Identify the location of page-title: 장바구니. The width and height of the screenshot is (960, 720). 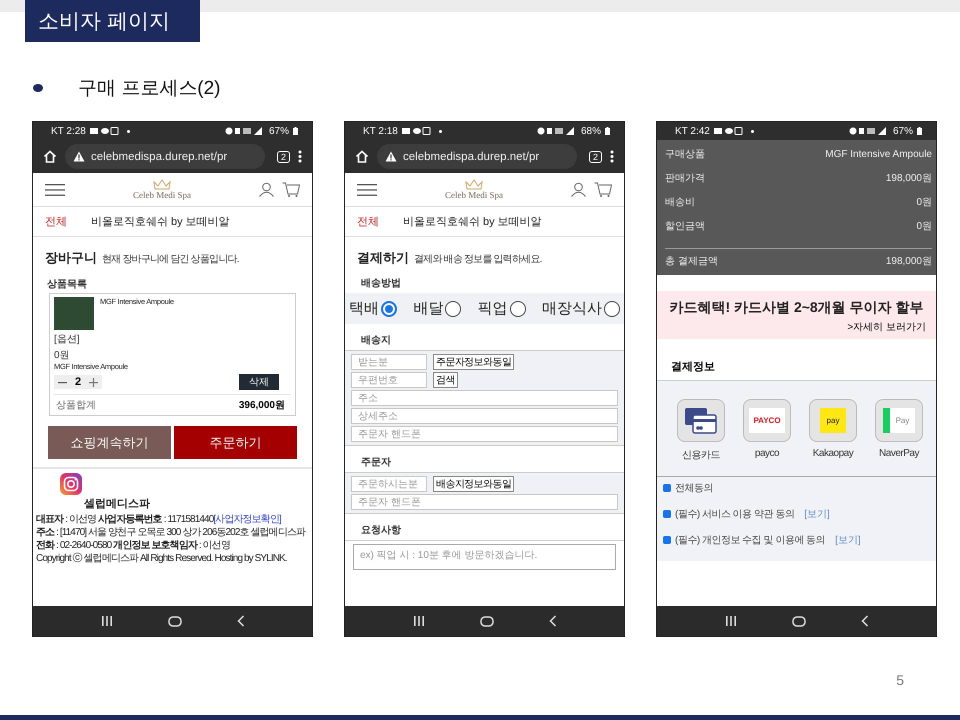
(71, 258).